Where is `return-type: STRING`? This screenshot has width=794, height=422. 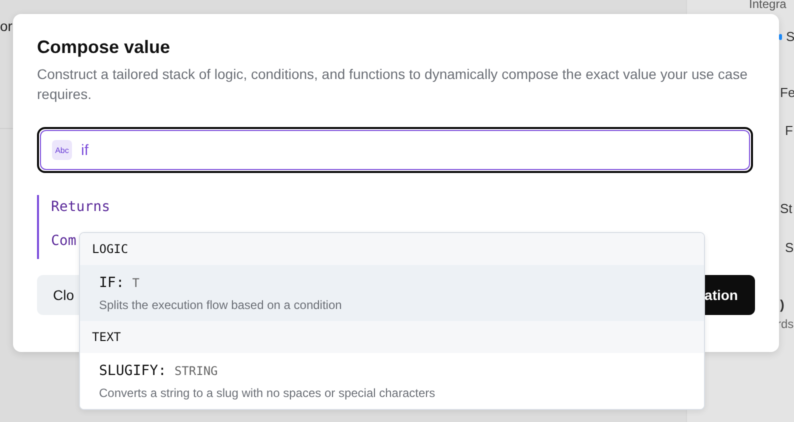 return-type: STRING is located at coordinates (196, 371).